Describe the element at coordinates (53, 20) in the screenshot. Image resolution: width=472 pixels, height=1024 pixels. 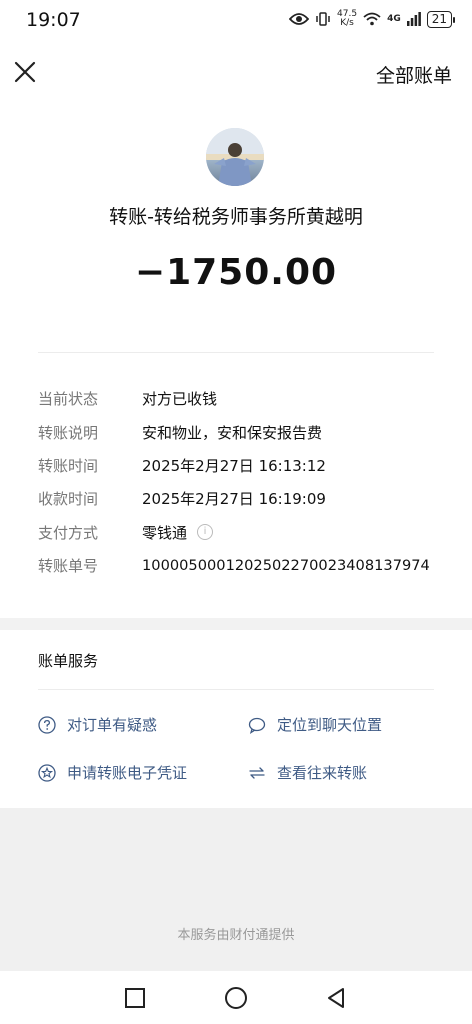
I see `status-time: 19:07` at that location.